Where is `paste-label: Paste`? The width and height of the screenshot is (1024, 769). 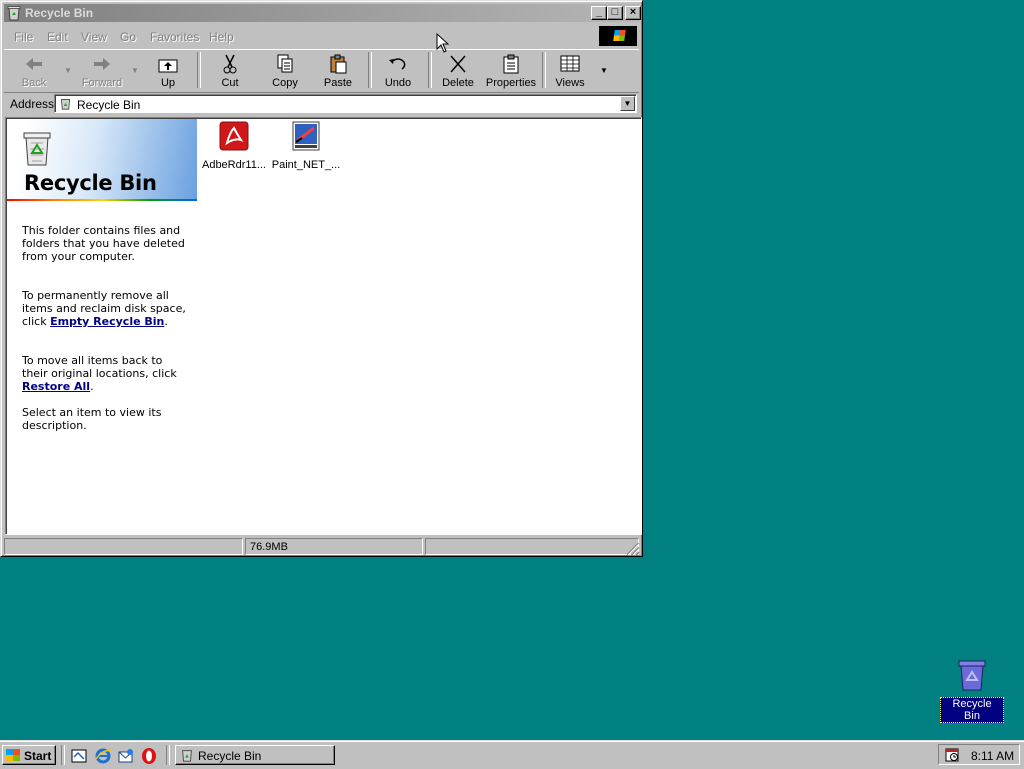
paste-label: Paste is located at coordinates (338, 83).